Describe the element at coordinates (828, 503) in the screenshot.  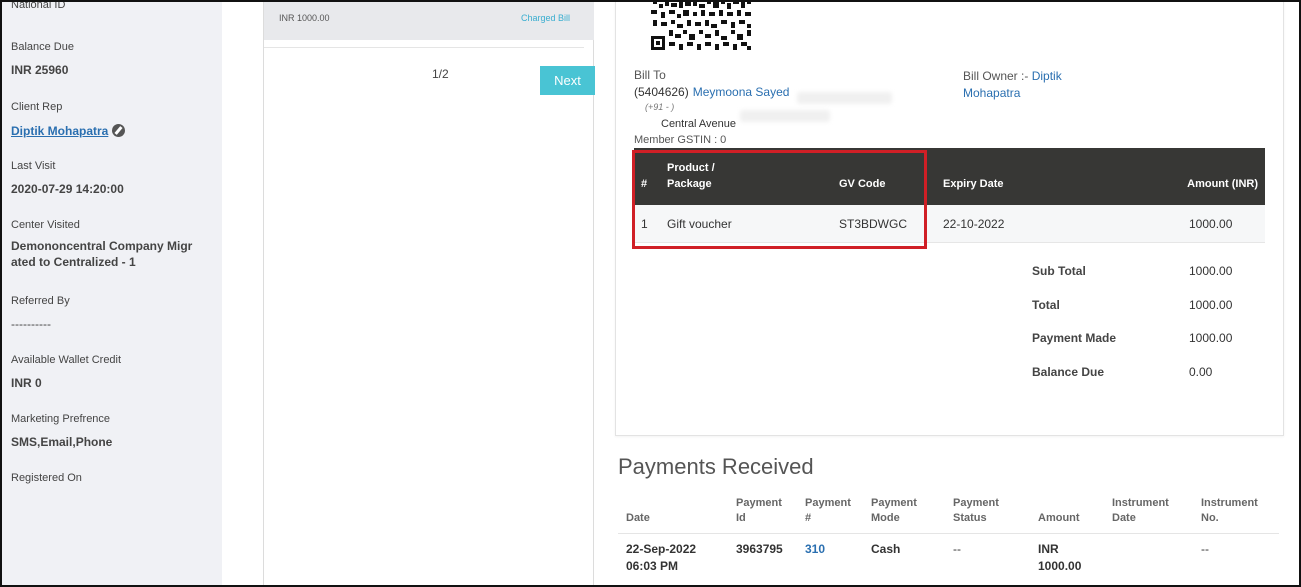
I see `pay-col-payment-number-line1: Payment` at that location.